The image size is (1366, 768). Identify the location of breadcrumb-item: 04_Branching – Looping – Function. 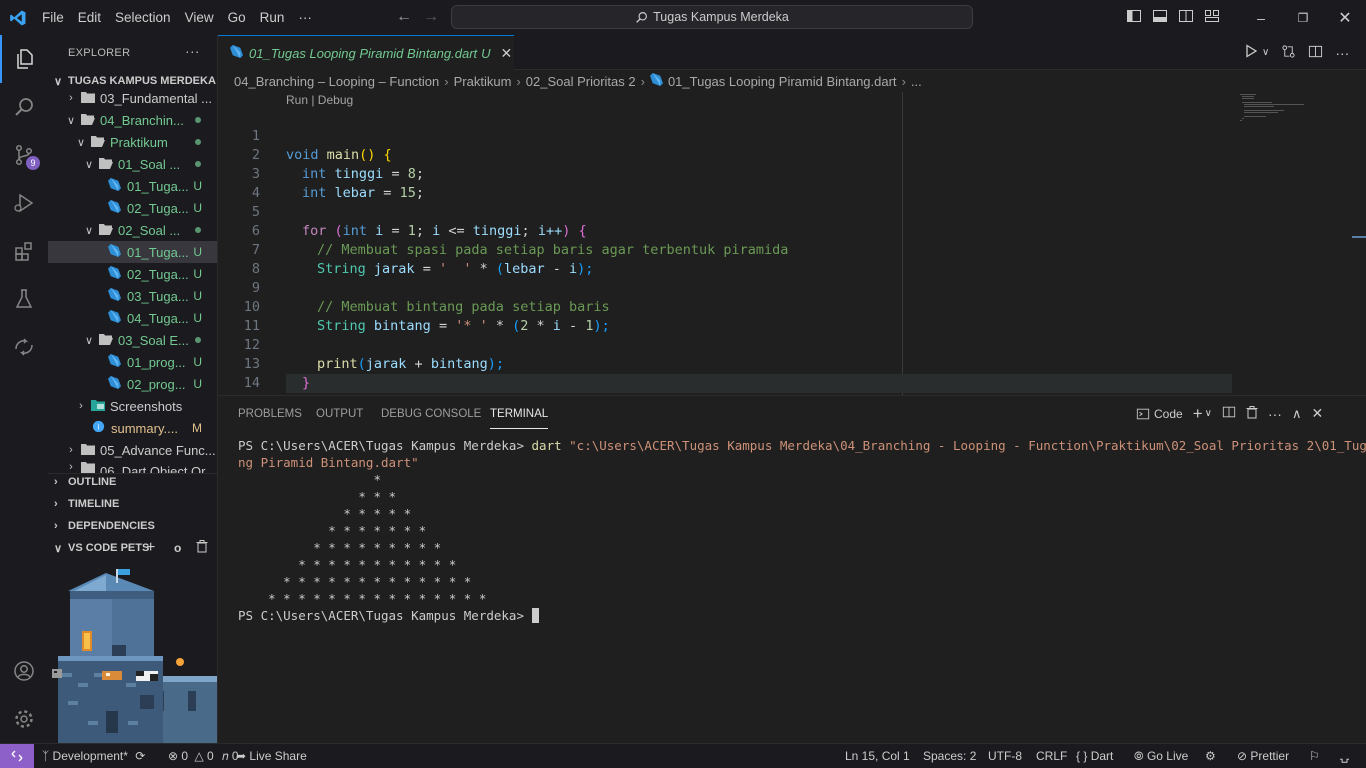
(336, 81).